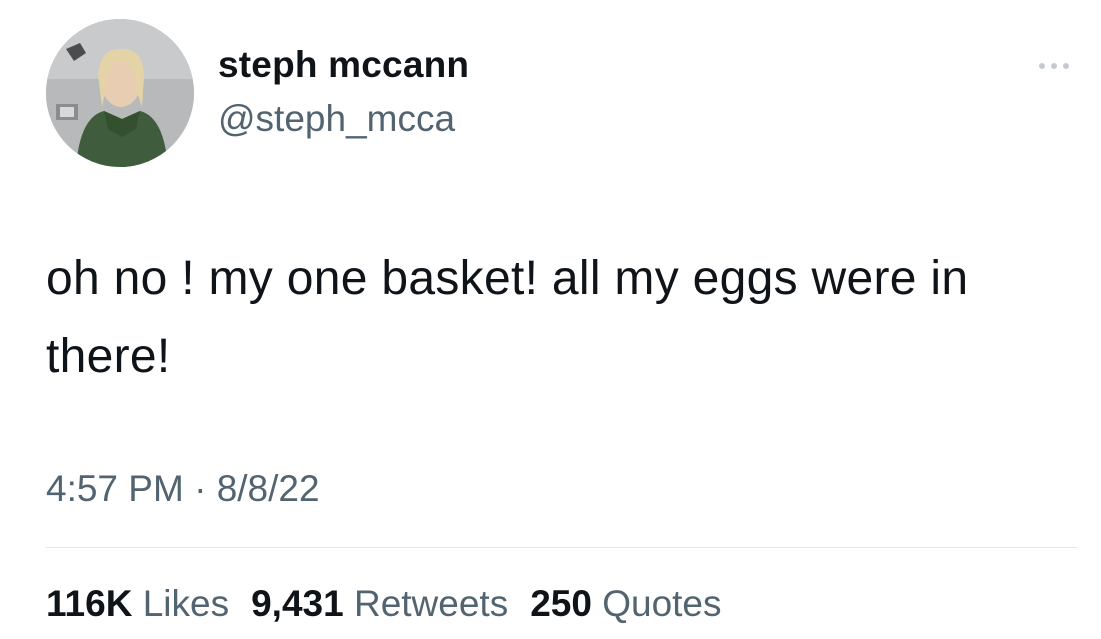  I want to click on tweet-timestamp: 4:57 PM · 8/8/22, so click(183, 489).